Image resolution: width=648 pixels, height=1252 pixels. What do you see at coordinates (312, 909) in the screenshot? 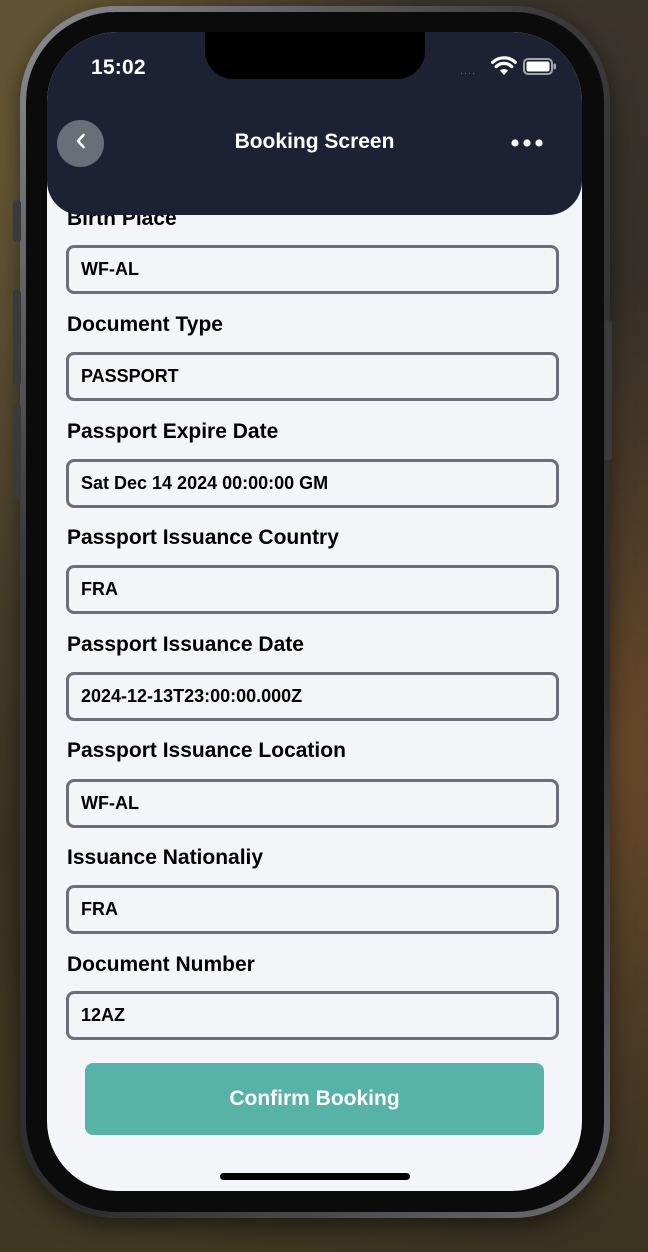
I see `issuance-nationality-input` at bounding box center [312, 909].